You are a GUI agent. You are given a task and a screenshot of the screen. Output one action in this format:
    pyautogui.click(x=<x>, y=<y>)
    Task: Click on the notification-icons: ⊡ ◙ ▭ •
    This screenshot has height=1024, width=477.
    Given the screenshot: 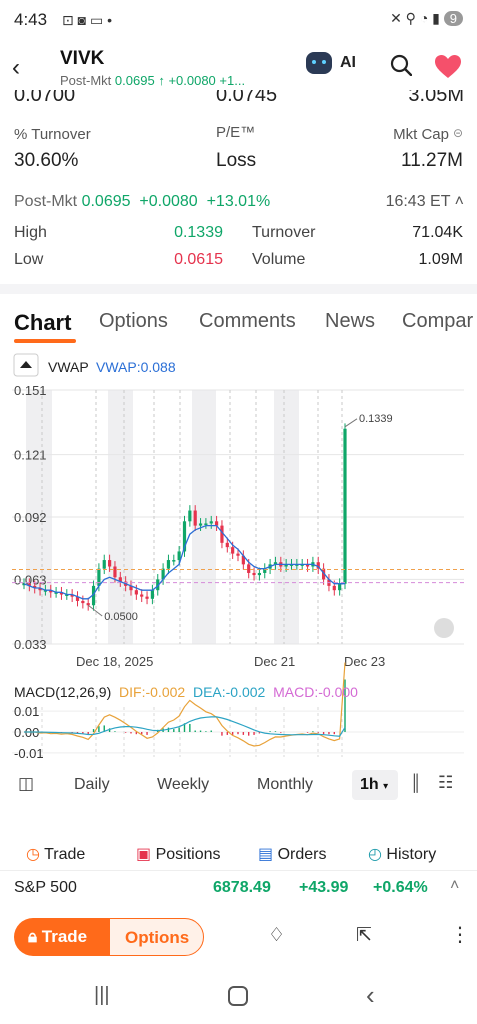 What is the action you would take?
    pyautogui.click(x=87, y=20)
    